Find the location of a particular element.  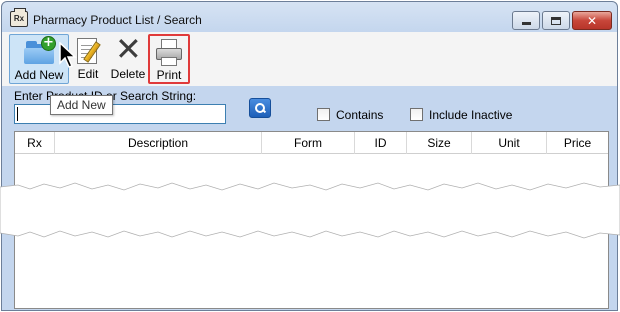

print-label: Print is located at coordinates (169, 75).